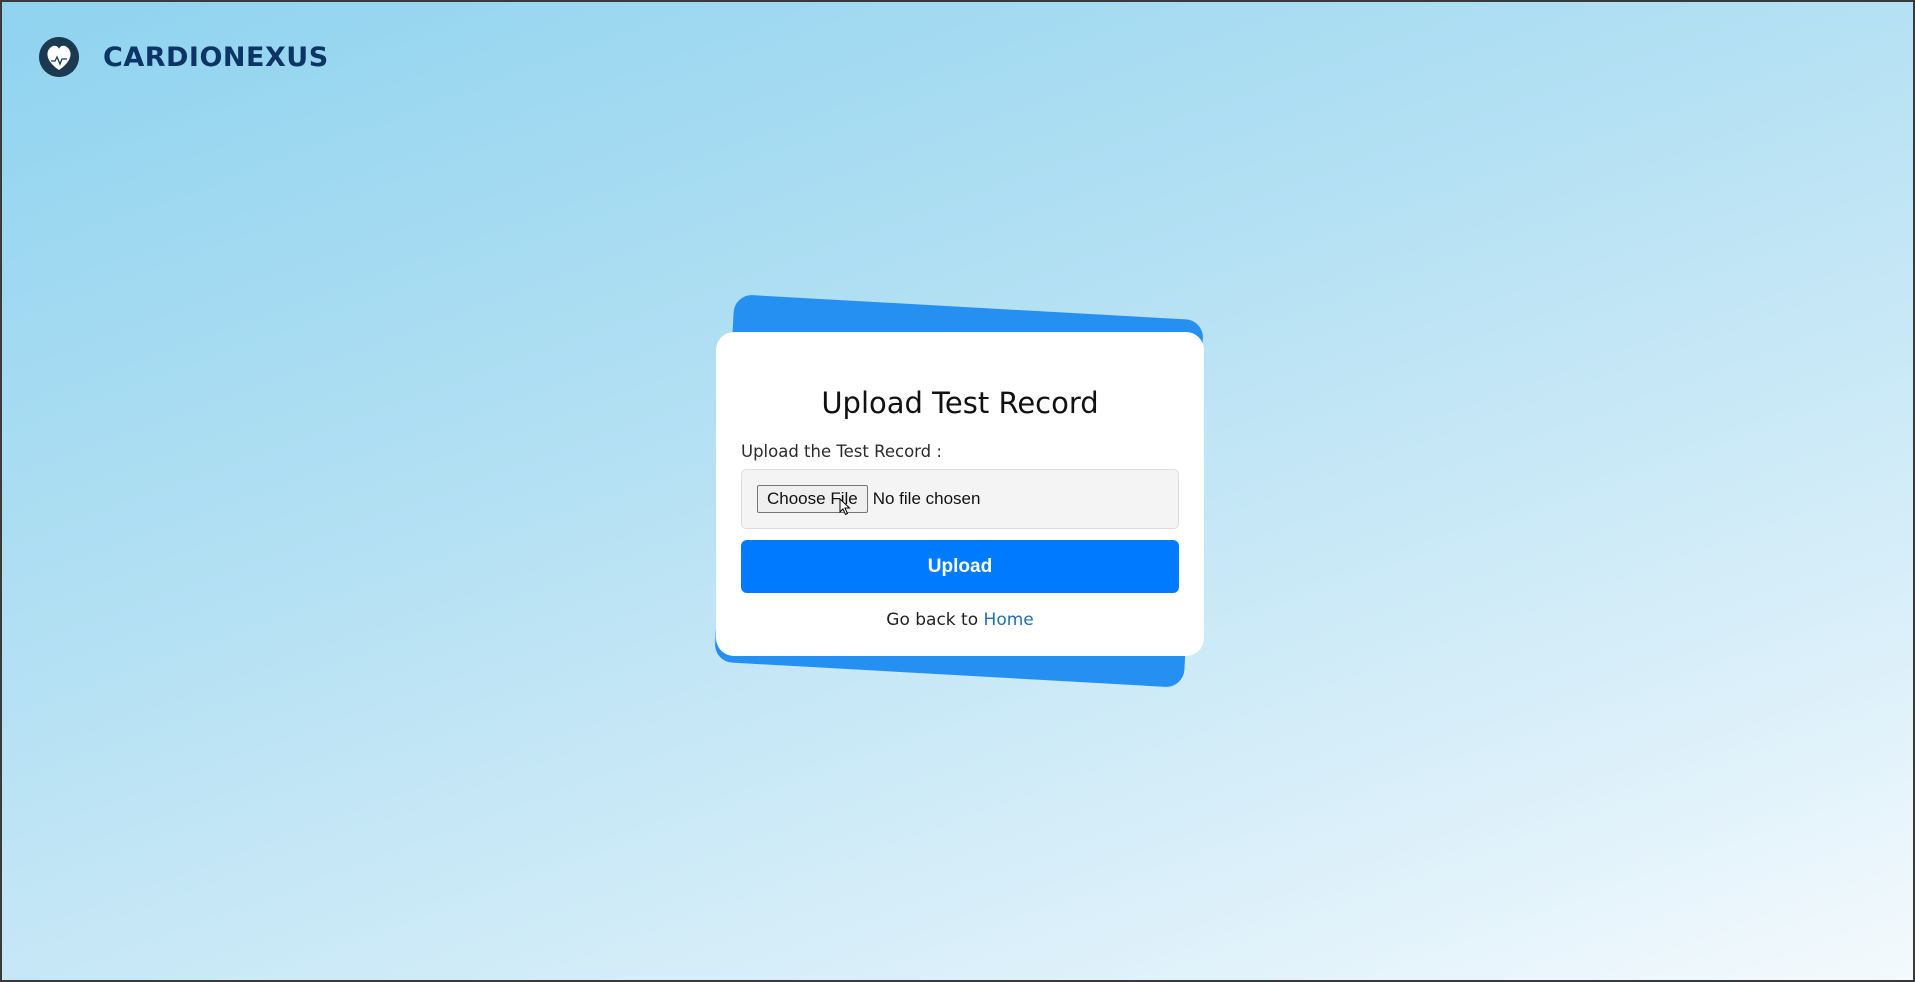 The image size is (1915, 982). I want to click on page-title: Upload Test Record, so click(960, 403).